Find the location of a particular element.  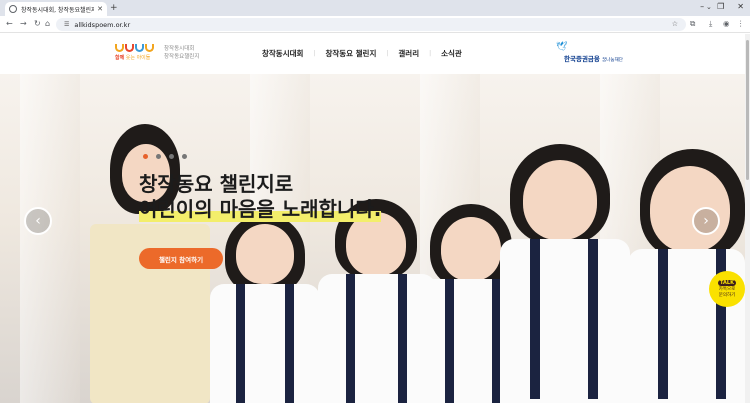

kakao-talk-icon: TALK is located at coordinates (727, 282).